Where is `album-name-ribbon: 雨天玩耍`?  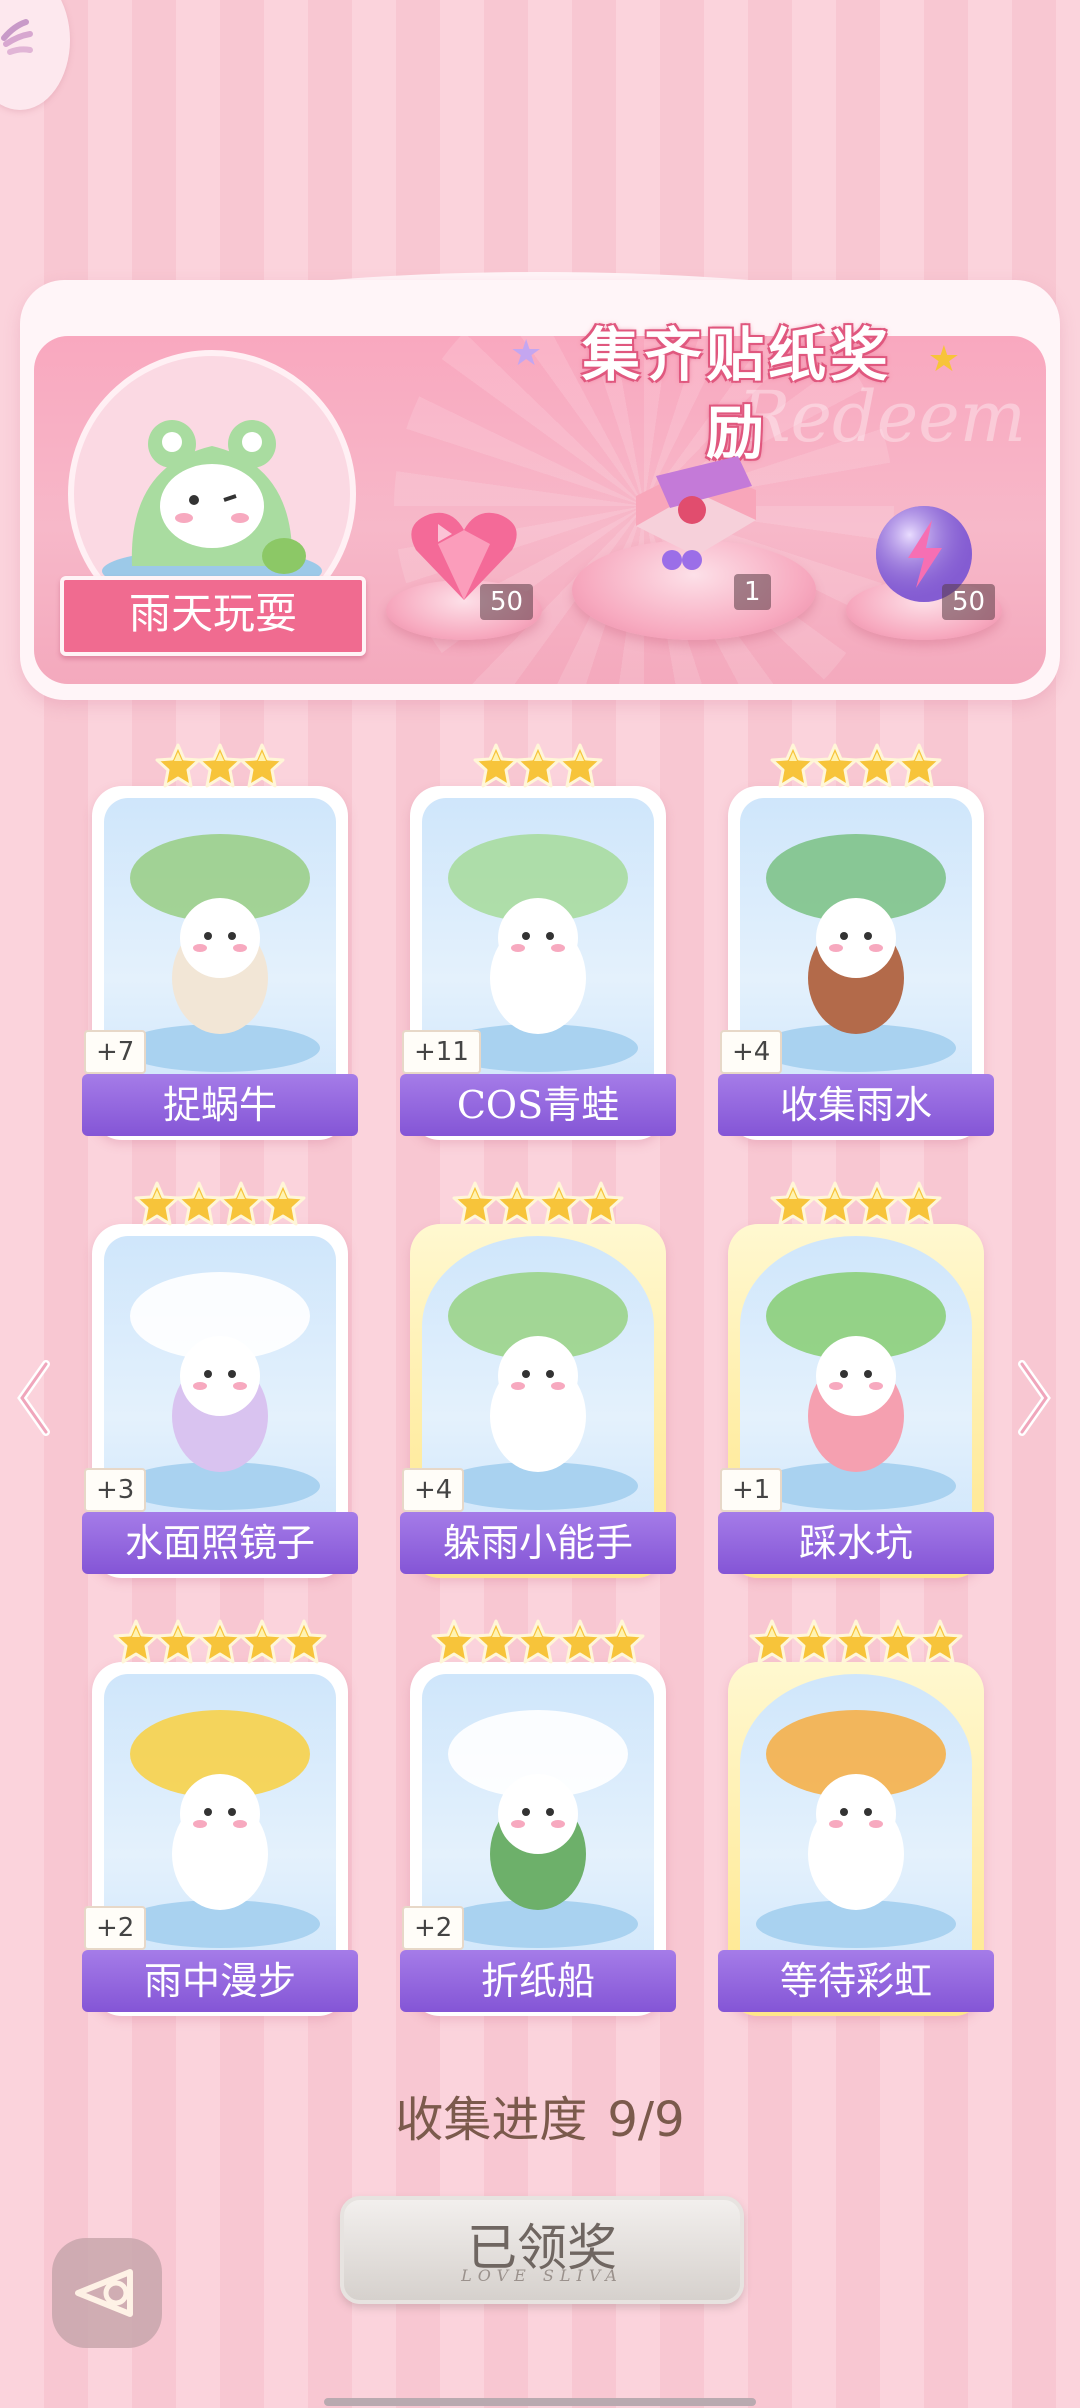 album-name-ribbon: 雨天玩耍 is located at coordinates (213, 616).